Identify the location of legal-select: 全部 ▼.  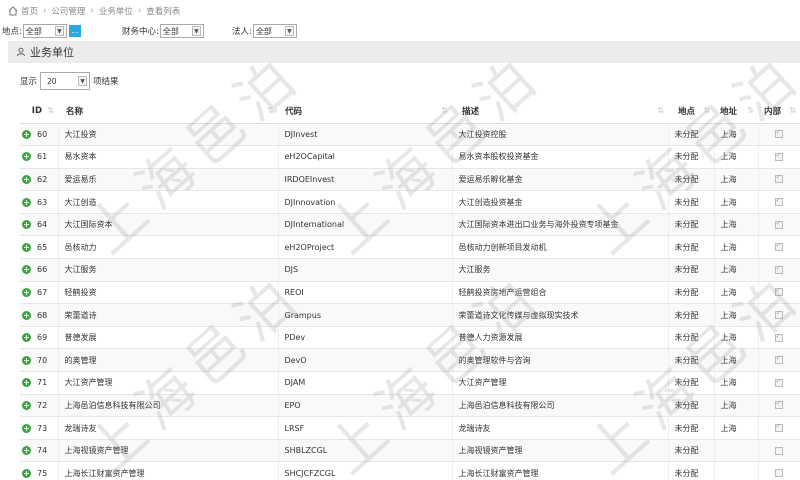
(274, 31).